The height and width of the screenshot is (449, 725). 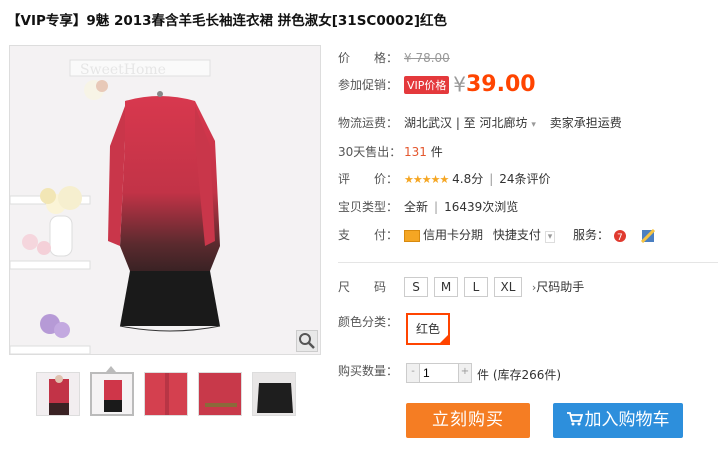 I want to click on sold-count: 131, so click(x=415, y=152).